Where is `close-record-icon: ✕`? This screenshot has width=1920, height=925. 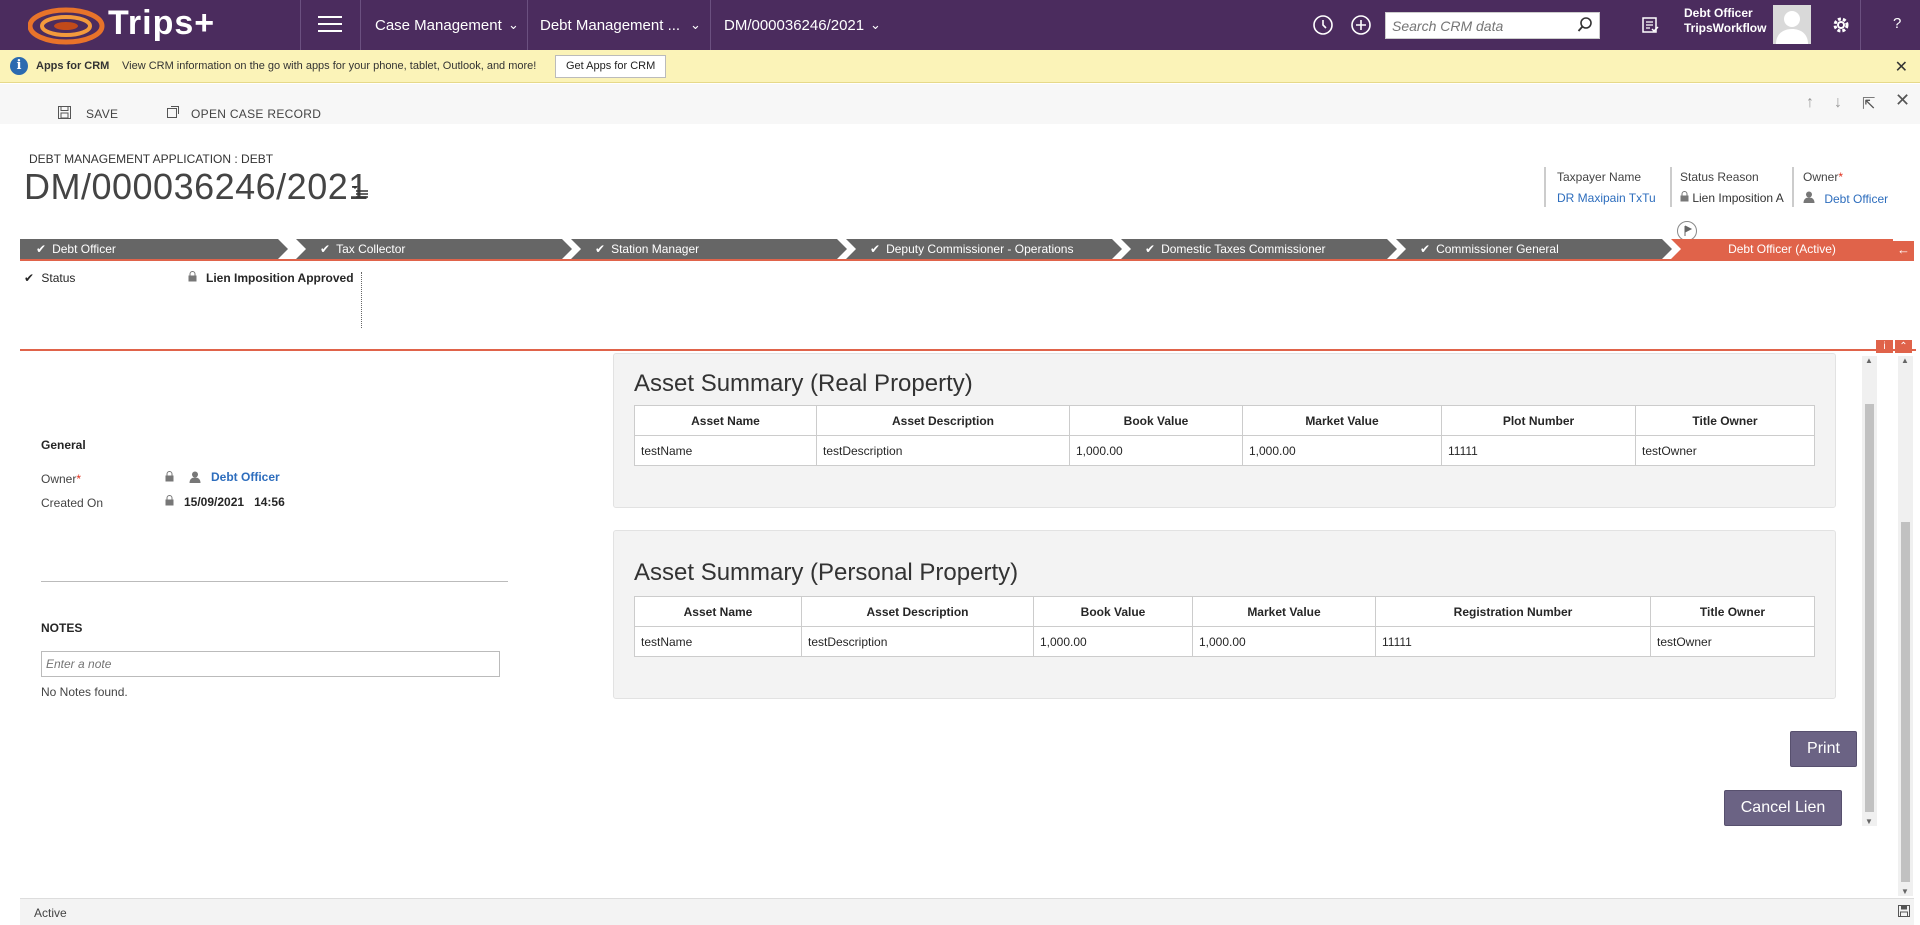
close-record-icon: ✕ is located at coordinates (1902, 100).